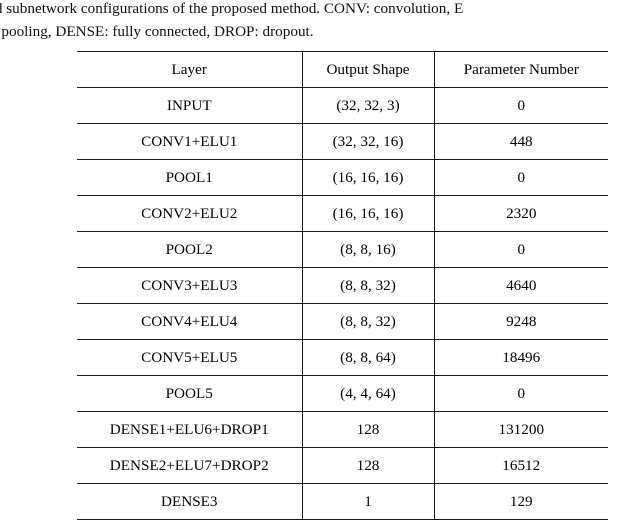  Describe the element at coordinates (189, 429) in the screenshot. I see `cell-layer: DENSE1+ELU6+DROP1` at that location.